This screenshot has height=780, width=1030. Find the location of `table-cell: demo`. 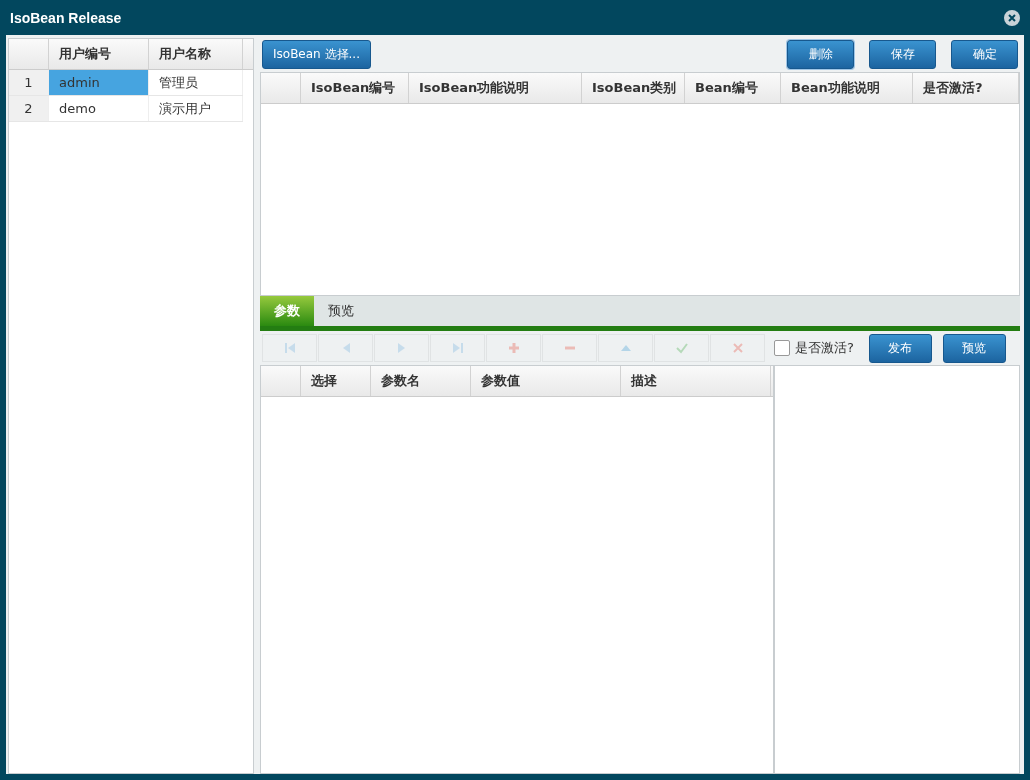

table-cell: demo is located at coordinates (99, 108).